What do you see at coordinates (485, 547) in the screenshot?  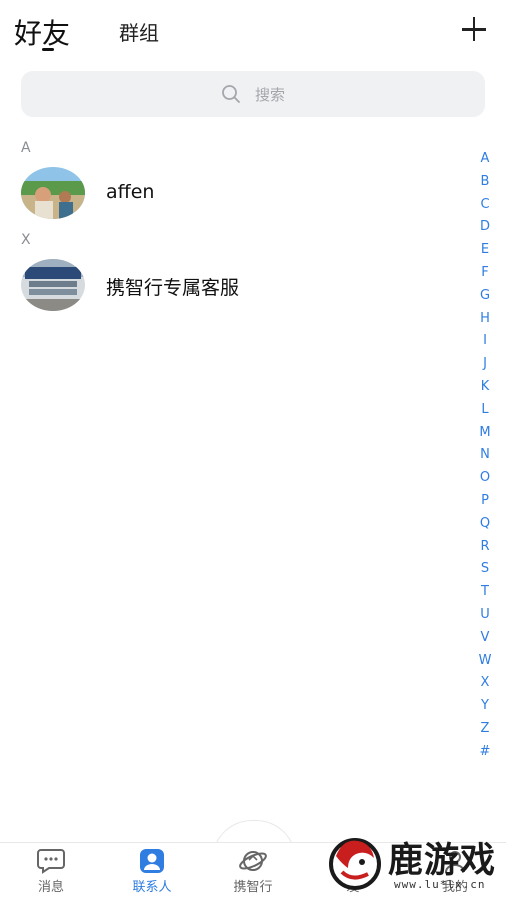 I see `index-letter-r: R` at bounding box center [485, 547].